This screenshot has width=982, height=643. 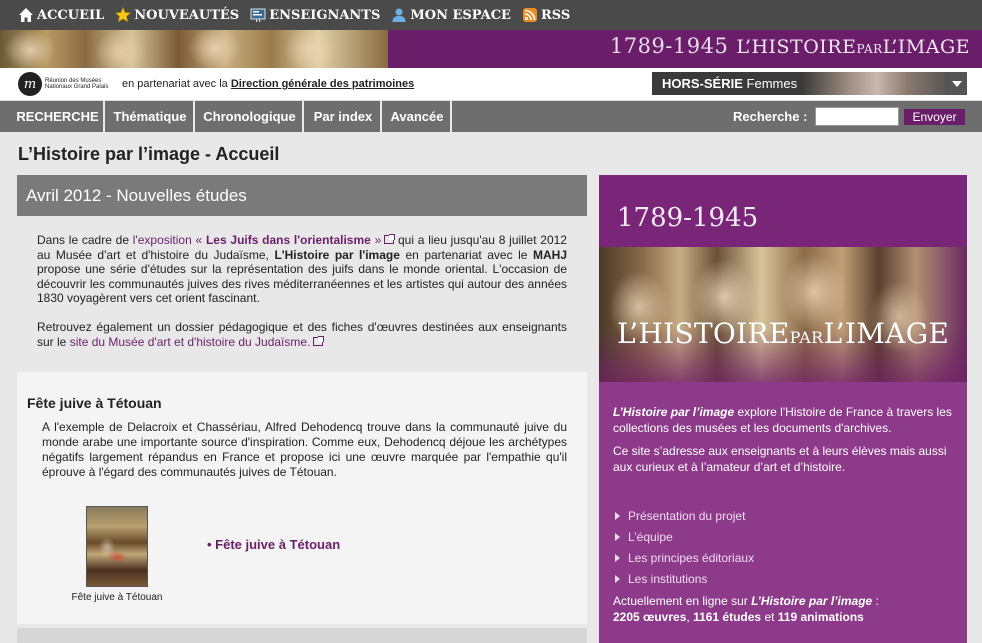 I want to click on count-oeuvres: 2205 œuvres, so click(x=650, y=617).